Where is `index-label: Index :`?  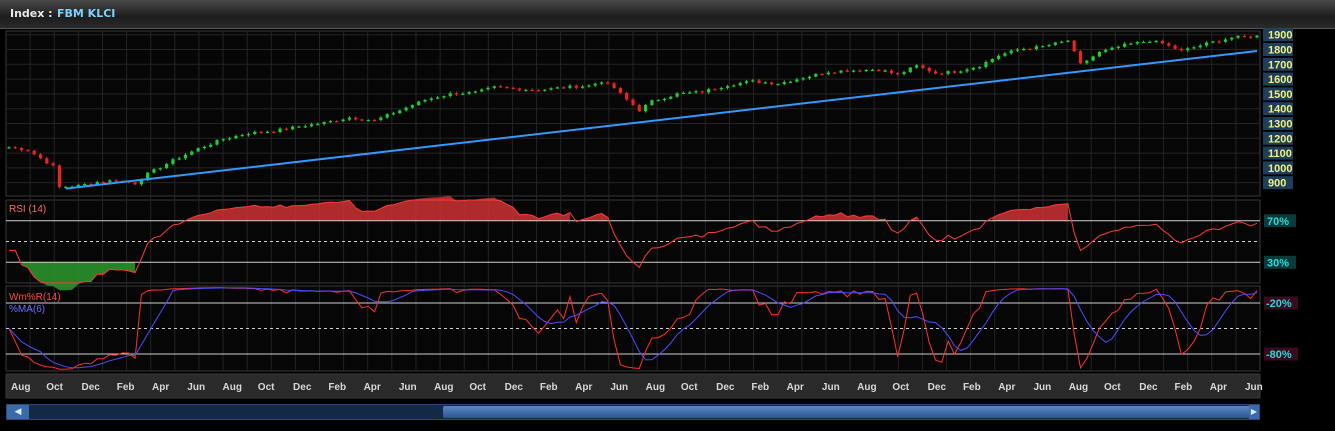 index-label: Index : is located at coordinates (31, 13).